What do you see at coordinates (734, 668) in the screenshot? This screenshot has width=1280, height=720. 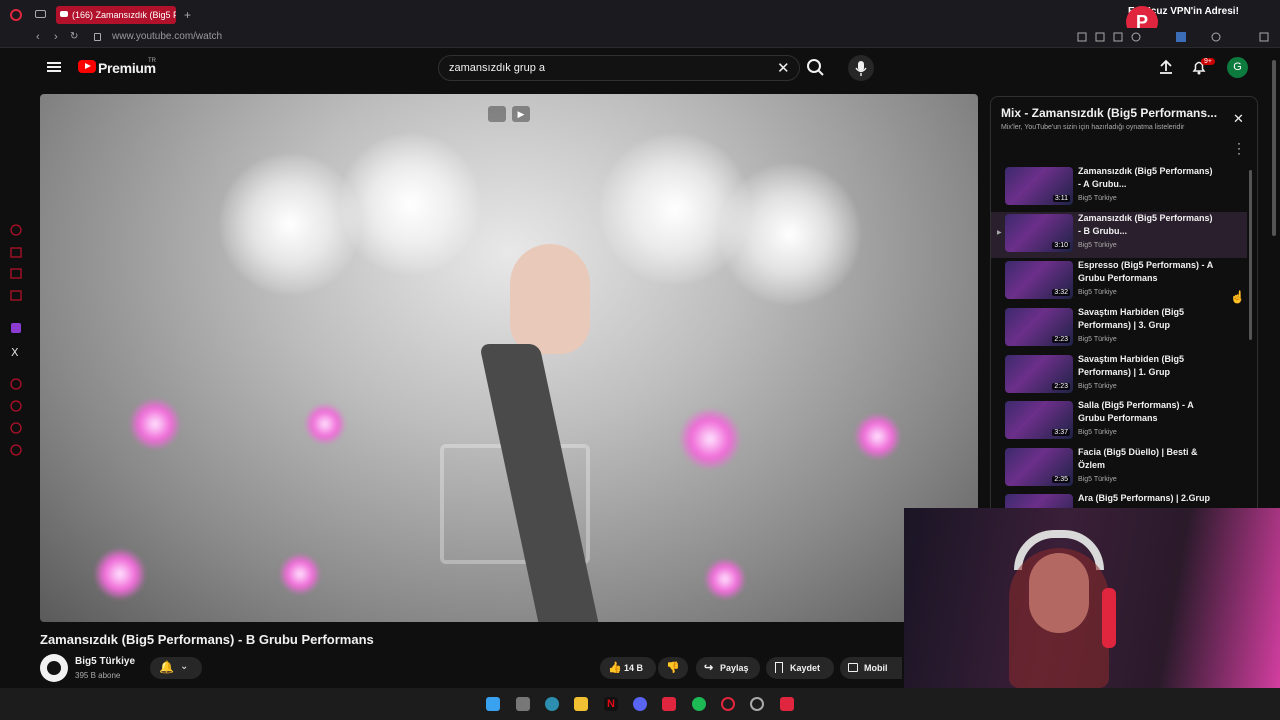 I see `share-label: Paylaş` at bounding box center [734, 668].